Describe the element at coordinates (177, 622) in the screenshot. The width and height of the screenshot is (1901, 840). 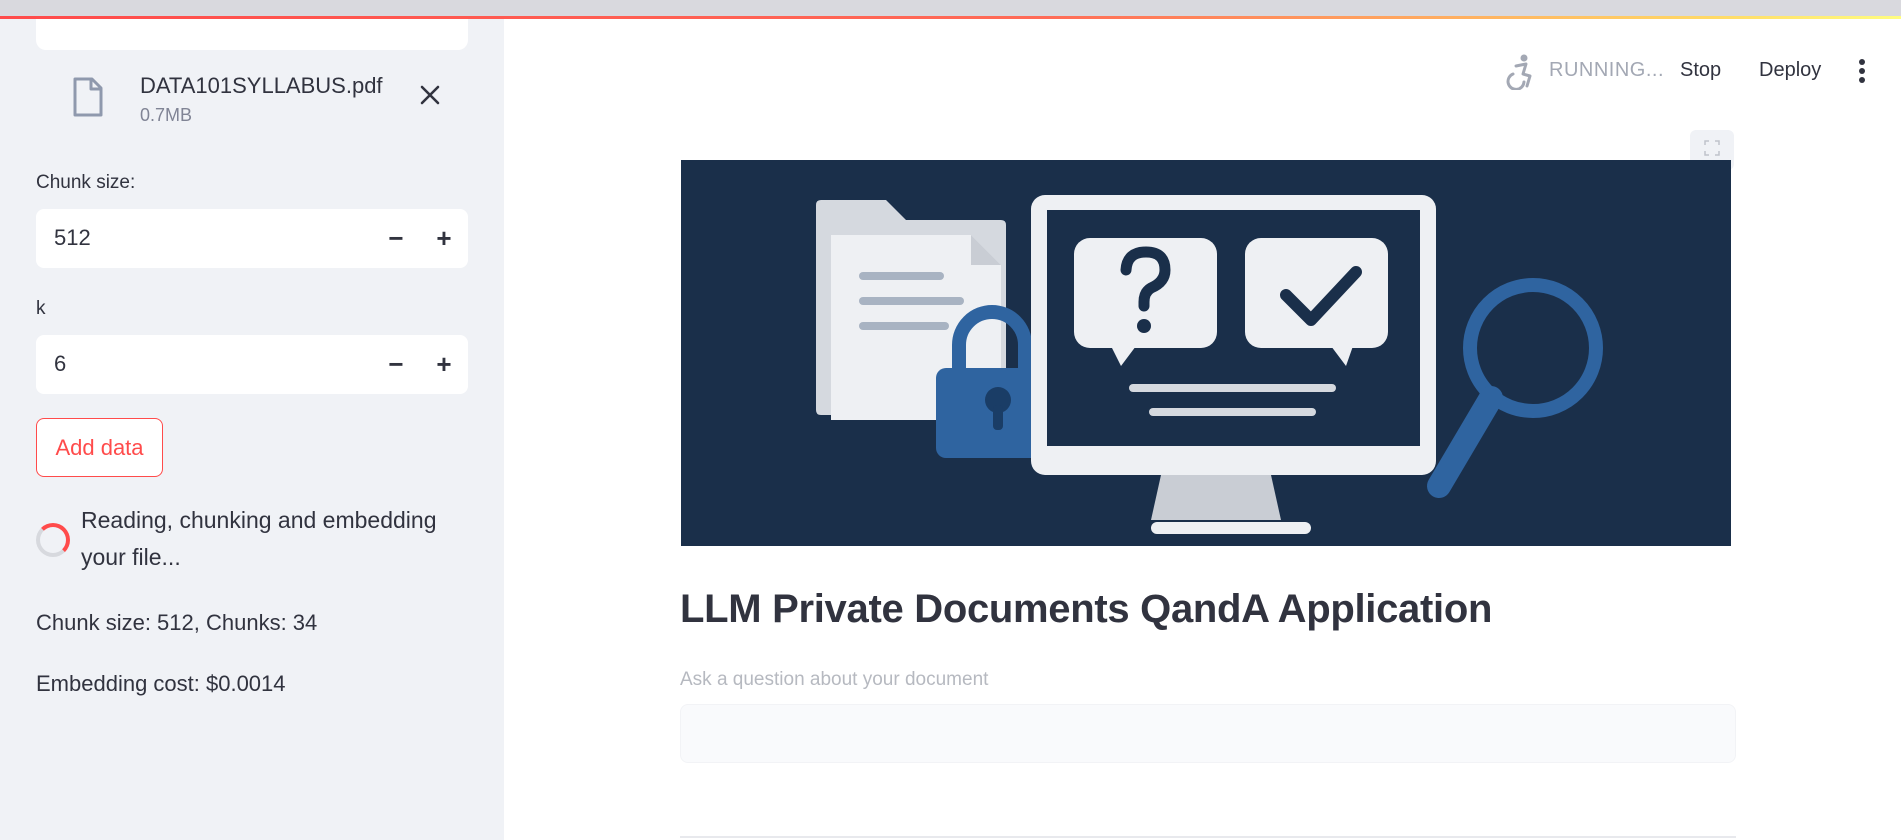
I see `chunk-info: Chunk size: 512, Chunks: 34` at that location.